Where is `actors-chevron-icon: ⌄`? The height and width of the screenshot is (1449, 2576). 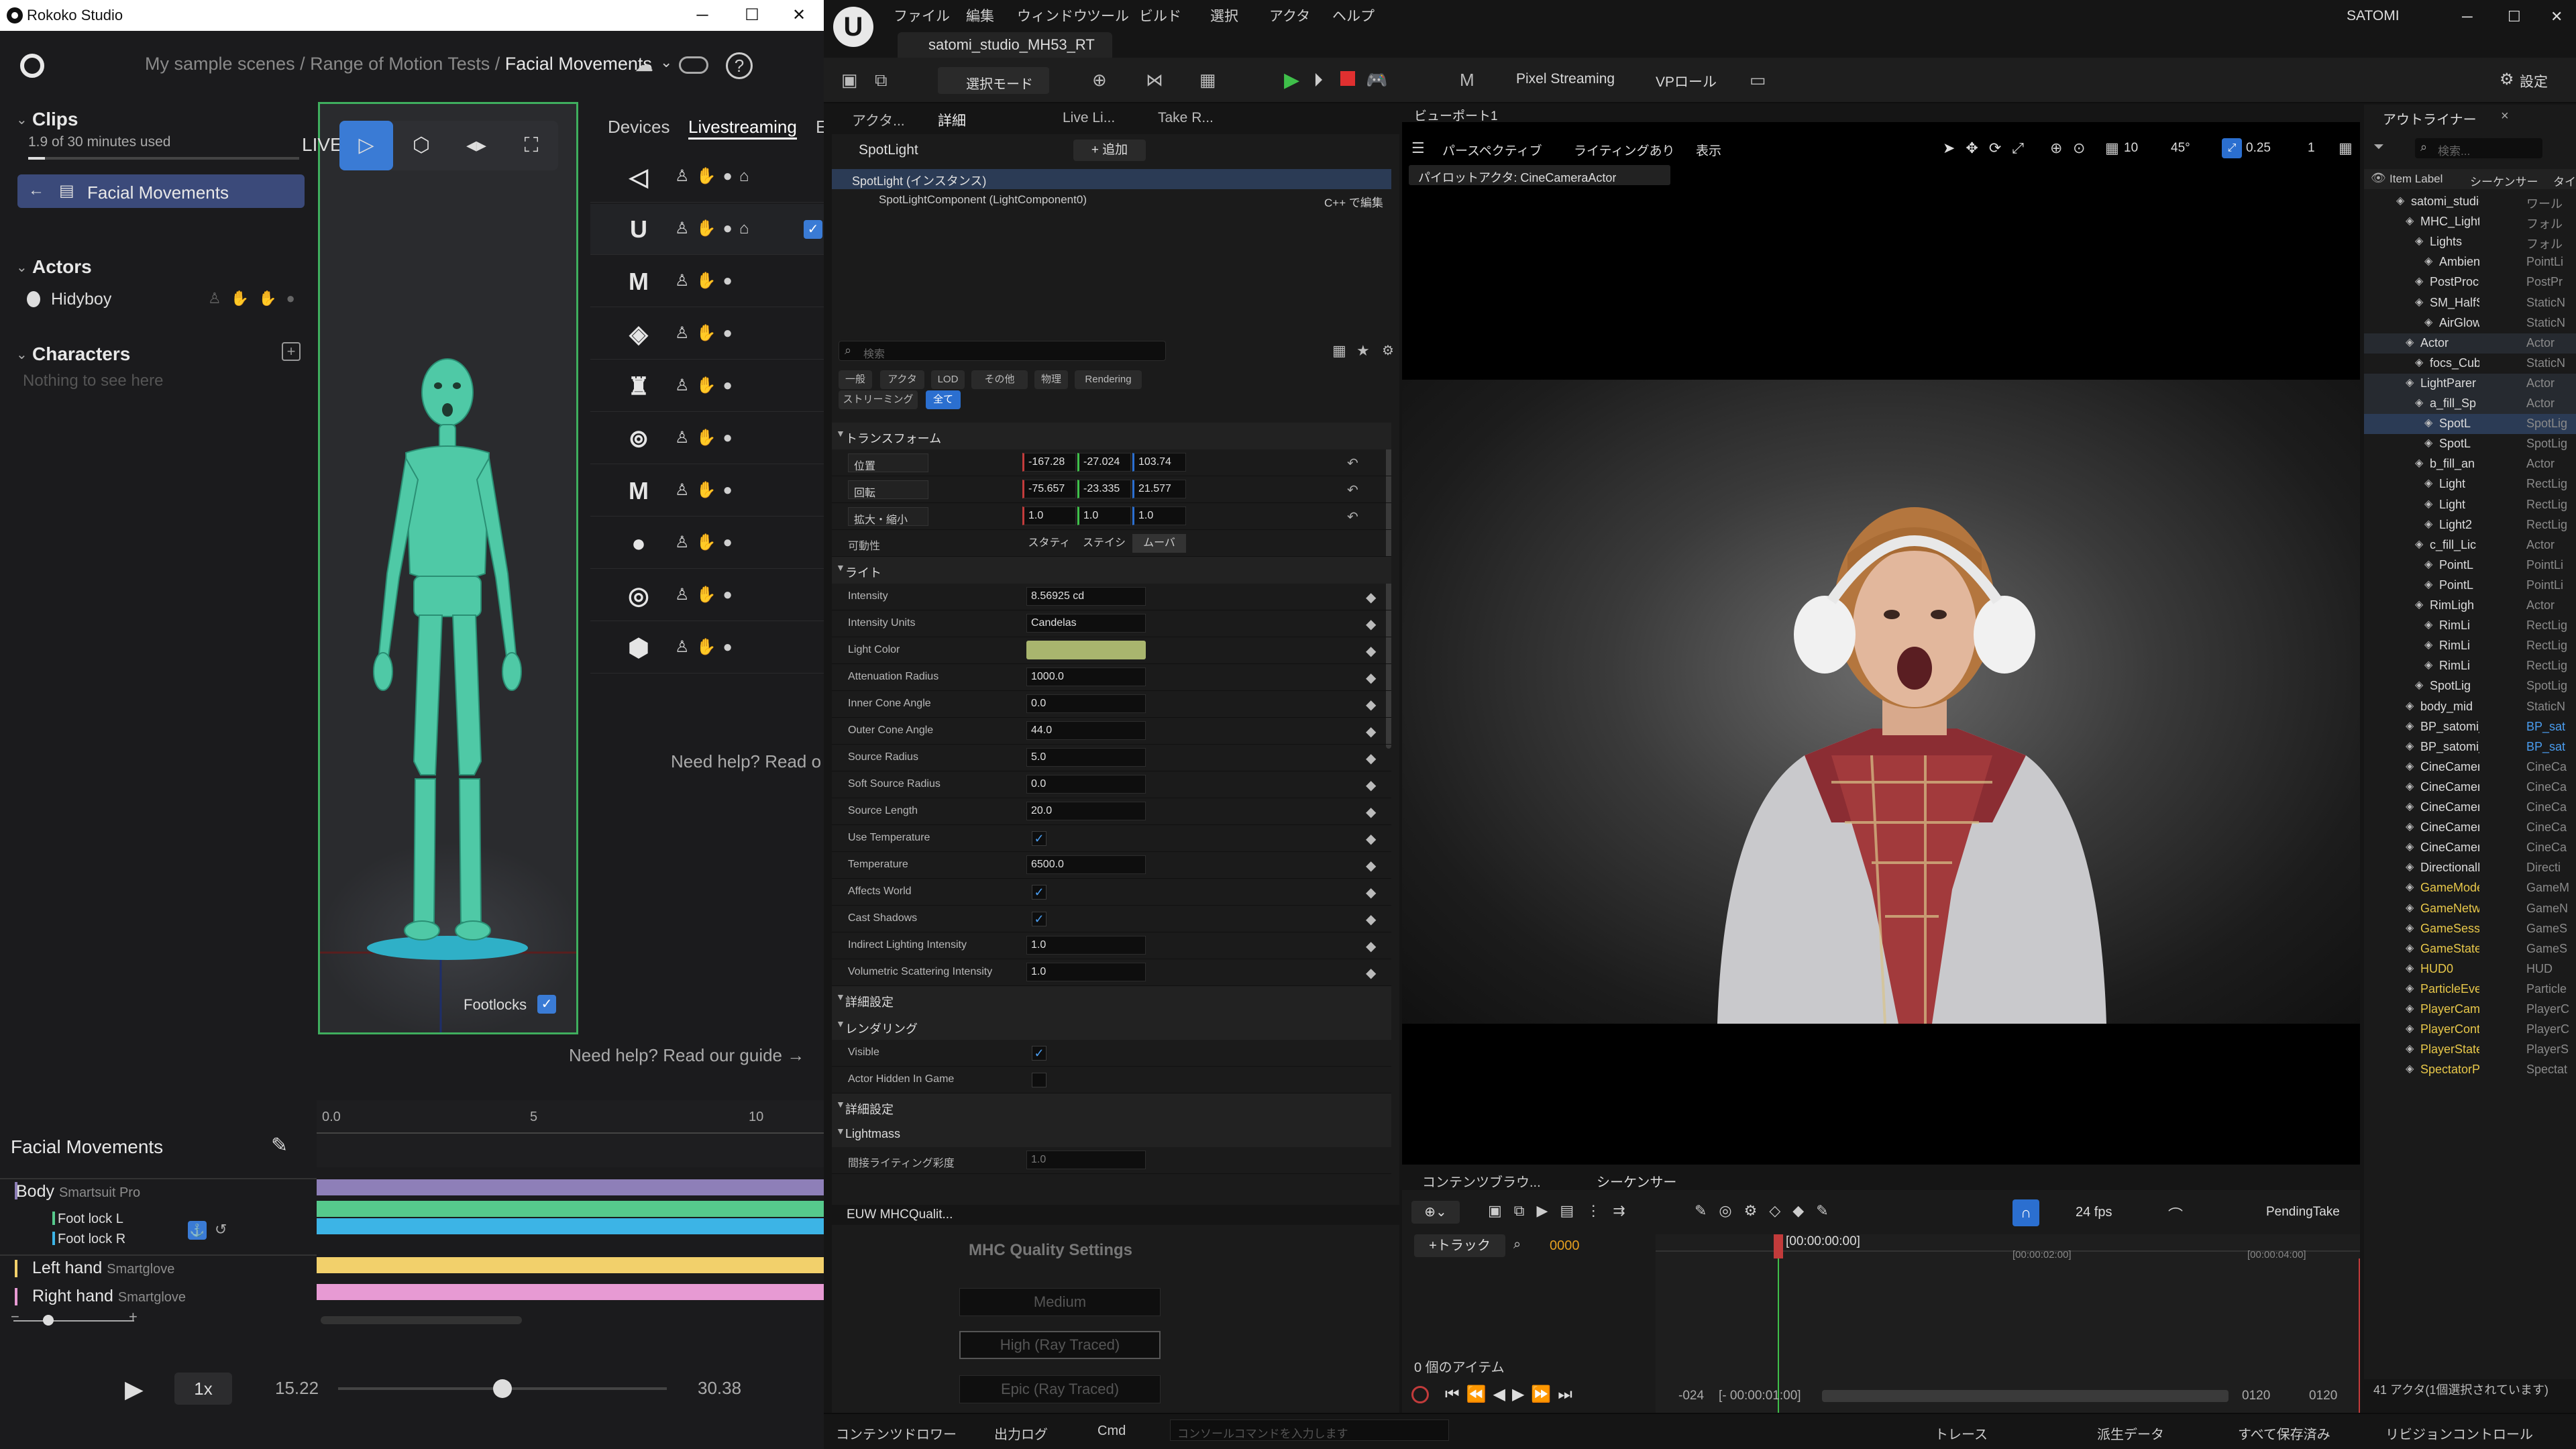
actors-chevron-icon: ⌄ is located at coordinates (22, 267).